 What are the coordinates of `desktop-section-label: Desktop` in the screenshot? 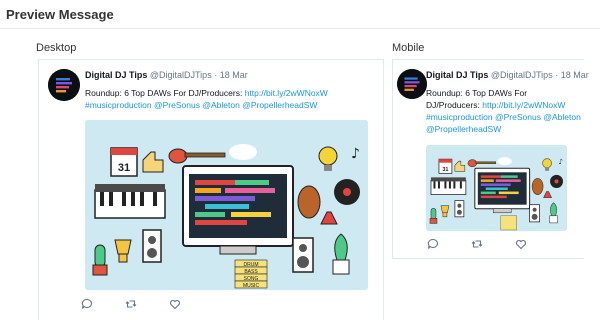 It's located at (56, 48).